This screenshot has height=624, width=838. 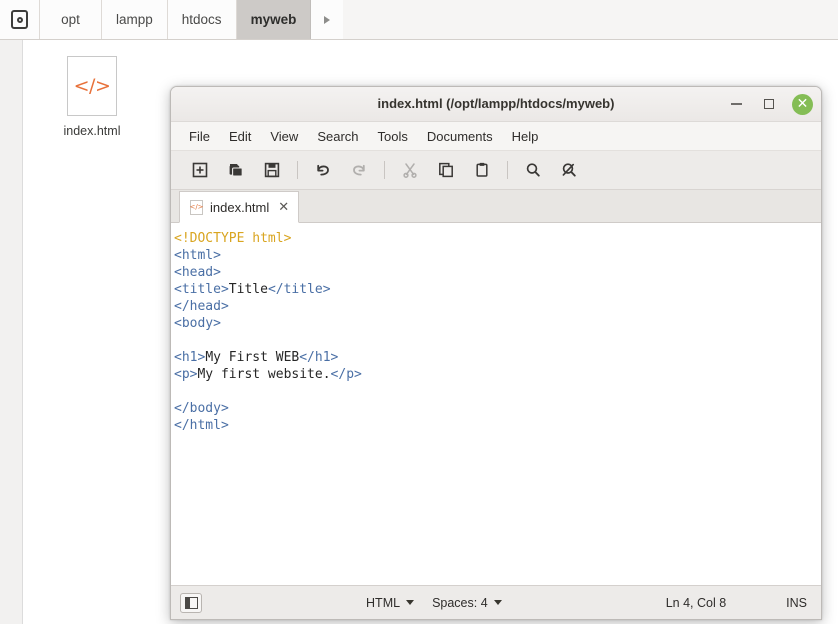 I want to click on close-button: ✕, so click(x=802, y=104).